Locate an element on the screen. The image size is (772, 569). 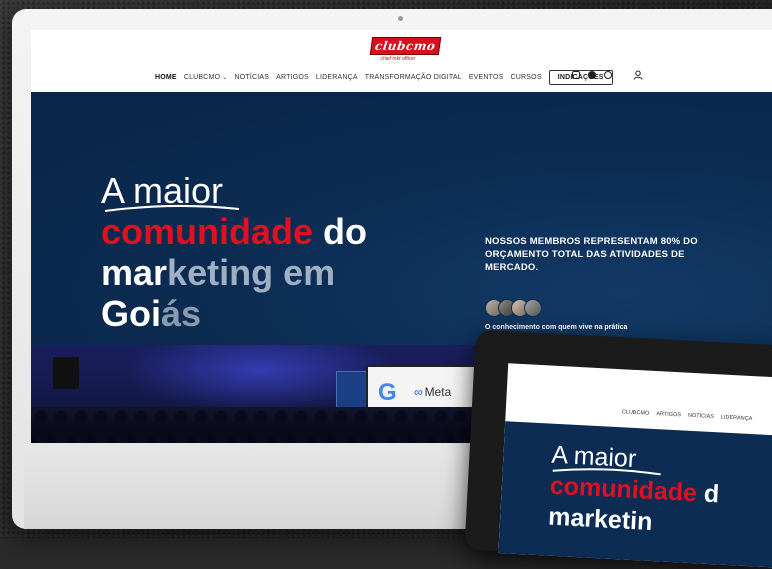
tablet-line-3: marketin is located at coordinates (600, 519).